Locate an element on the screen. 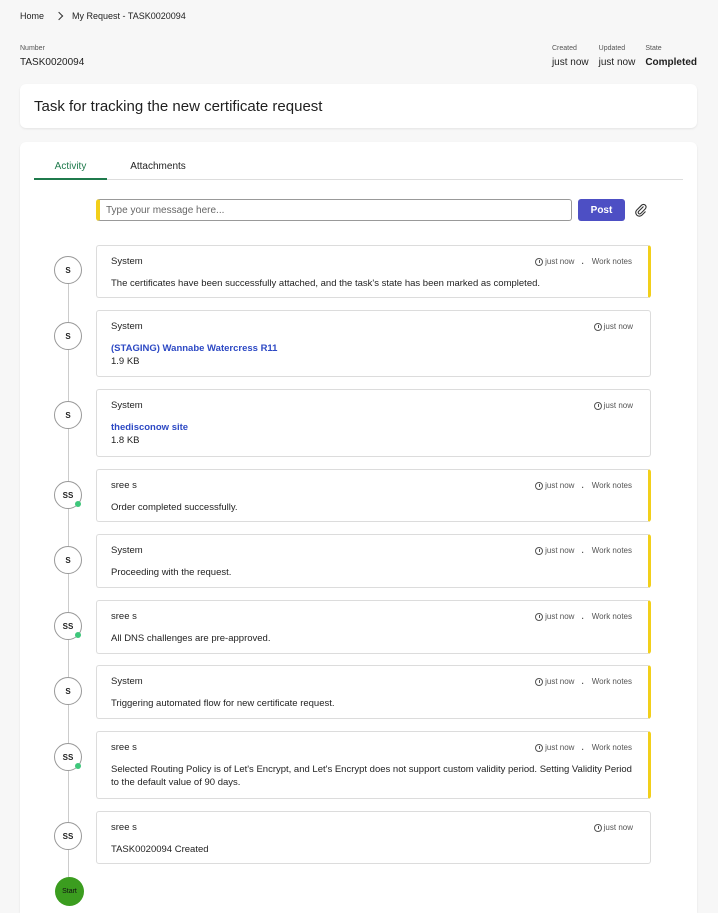 Image resolution: width=718 pixels, height=913 pixels. paperclip-icon is located at coordinates (641, 210).